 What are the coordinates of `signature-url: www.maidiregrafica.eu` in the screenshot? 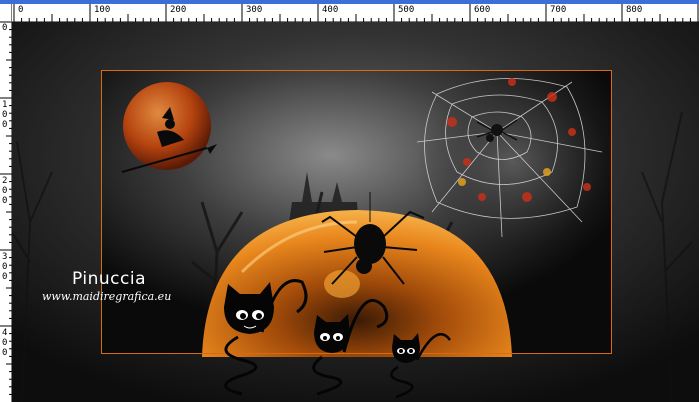 It's located at (107, 296).